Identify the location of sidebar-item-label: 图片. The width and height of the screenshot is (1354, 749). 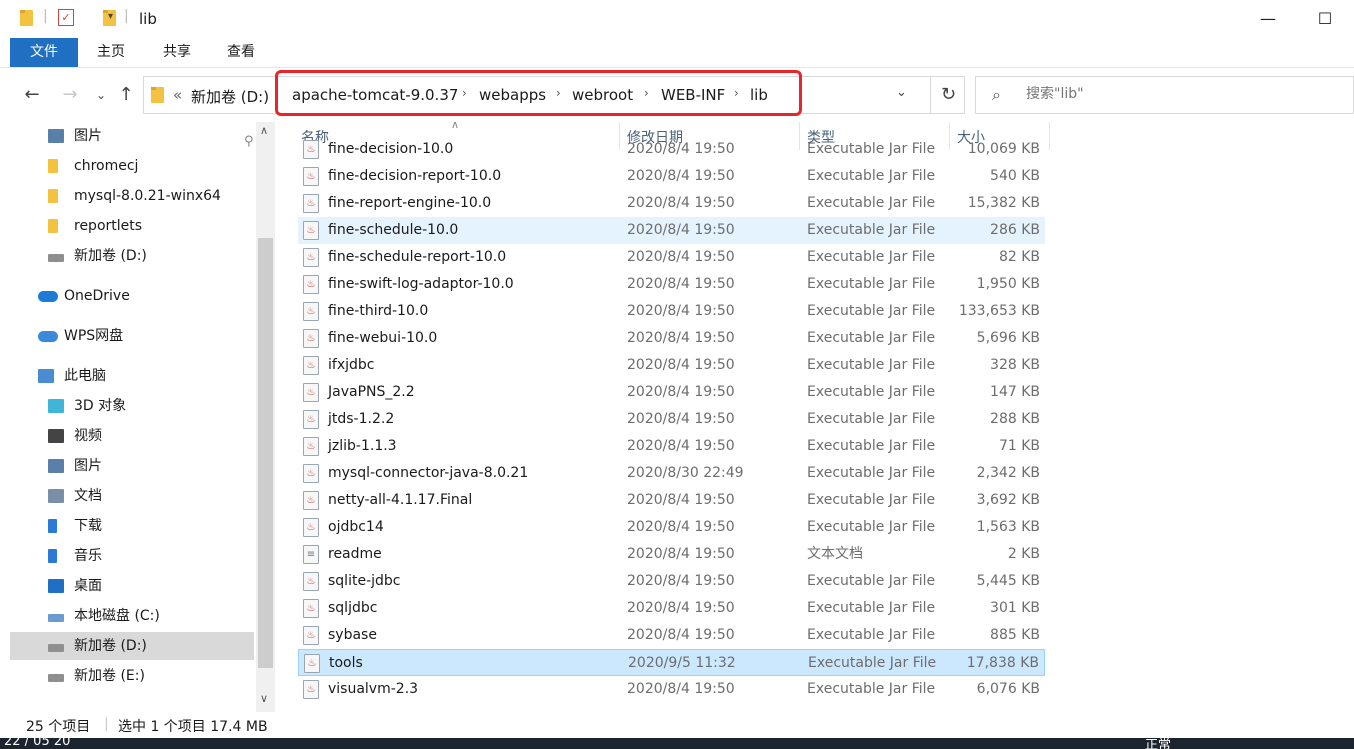
(88, 466).